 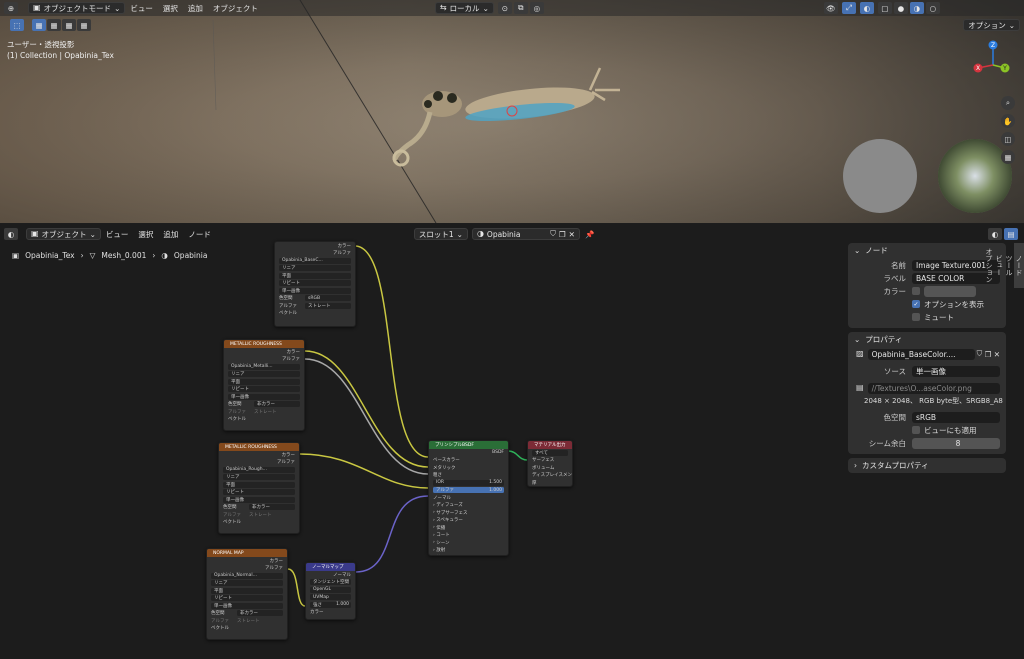 I want to click on panel-sheen: › シーン, so click(x=468, y=543).